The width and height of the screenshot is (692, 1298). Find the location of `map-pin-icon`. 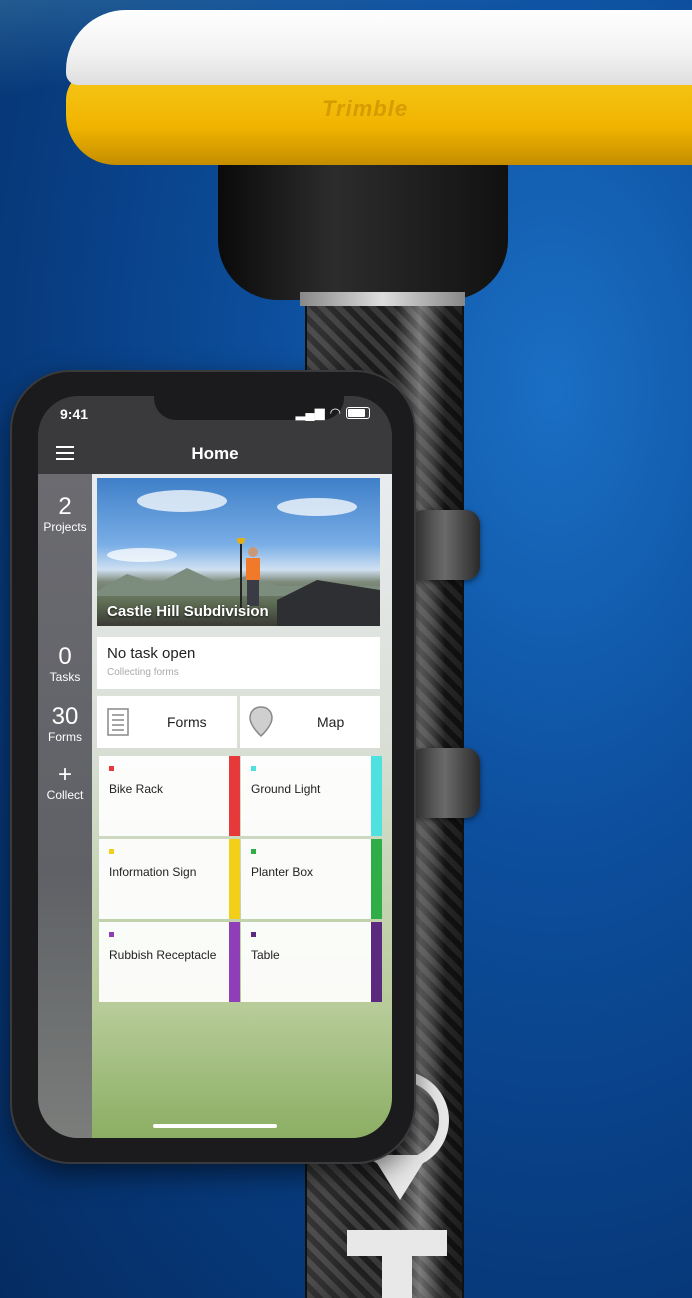

map-pin-icon is located at coordinates (261, 722).